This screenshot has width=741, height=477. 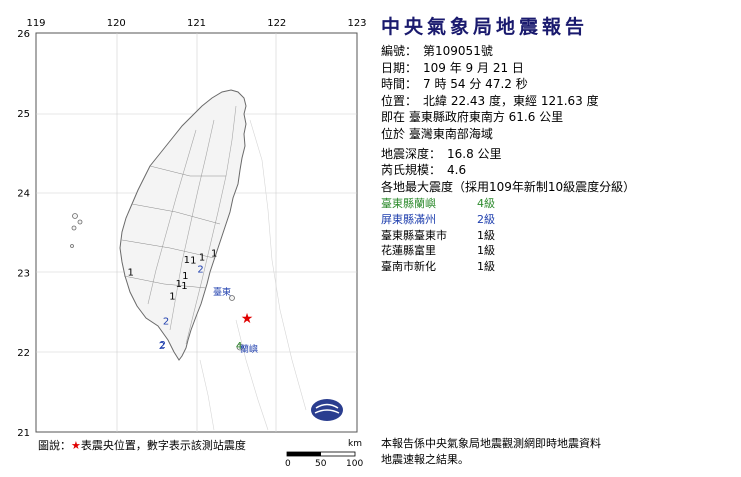 What do you see at coordinates (23, 433) in the screenshot?
I see `lat-tick-label: 21` at bounding box center [23, 433].